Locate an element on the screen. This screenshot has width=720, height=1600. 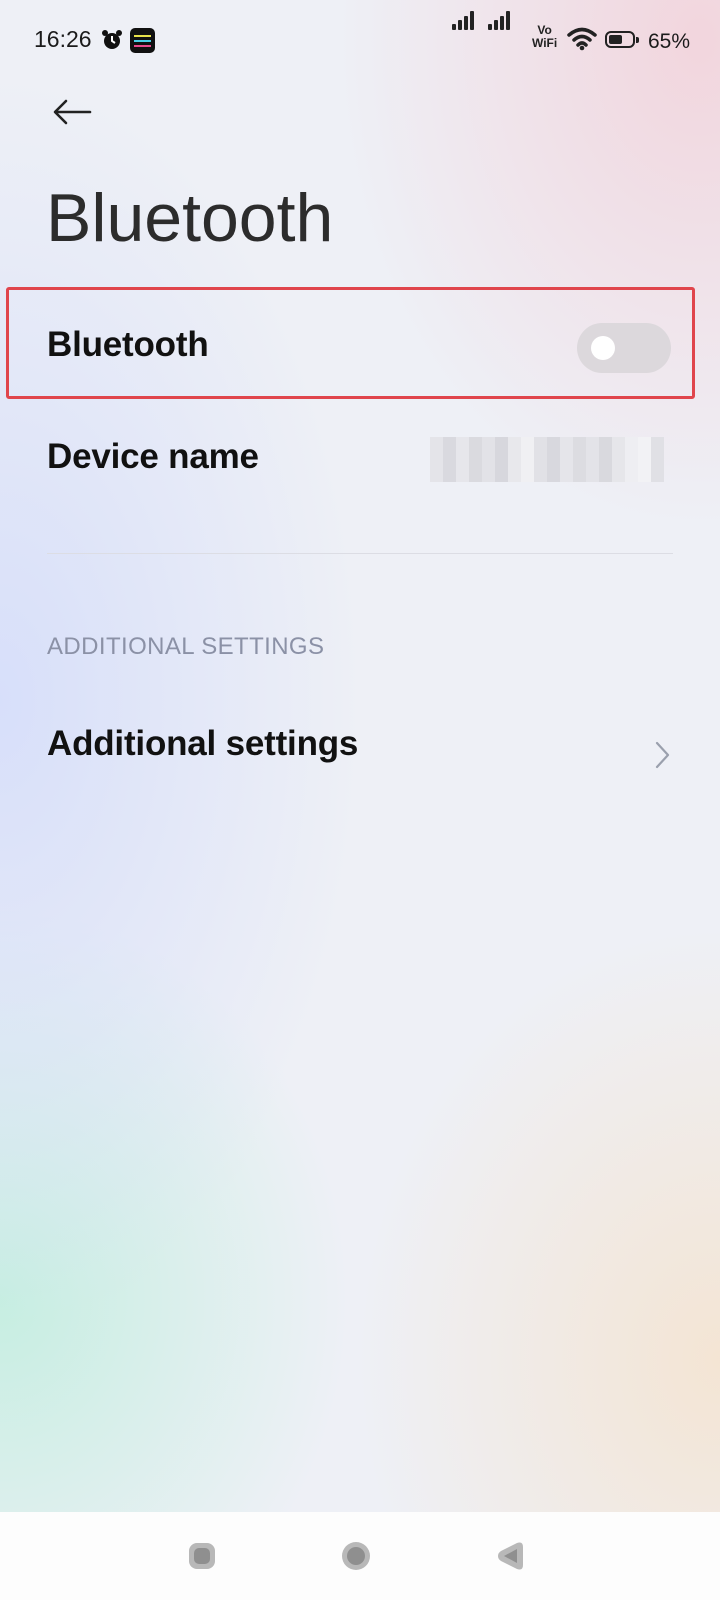
status-bar: 16:26 Vo WiFi 65% is located at coordinates (360, 40).